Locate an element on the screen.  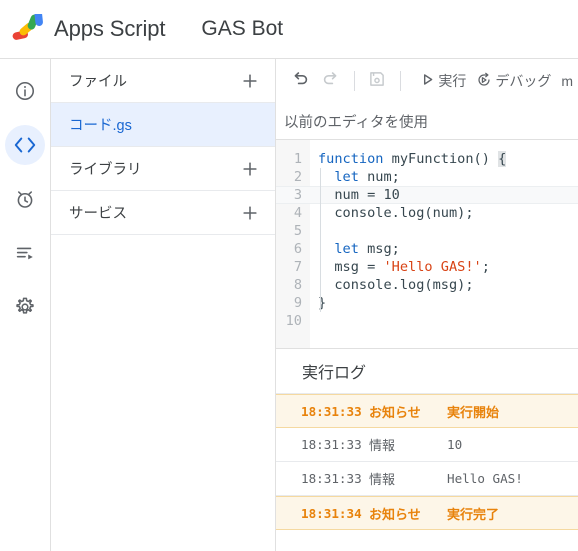
code-token: num; is located at coordinates (379, 177).